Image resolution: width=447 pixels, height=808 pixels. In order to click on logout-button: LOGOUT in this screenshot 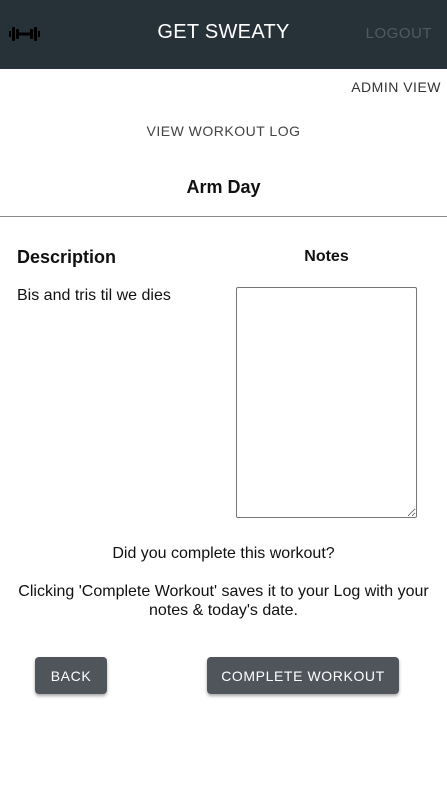, I will do `click(399, 33)`.